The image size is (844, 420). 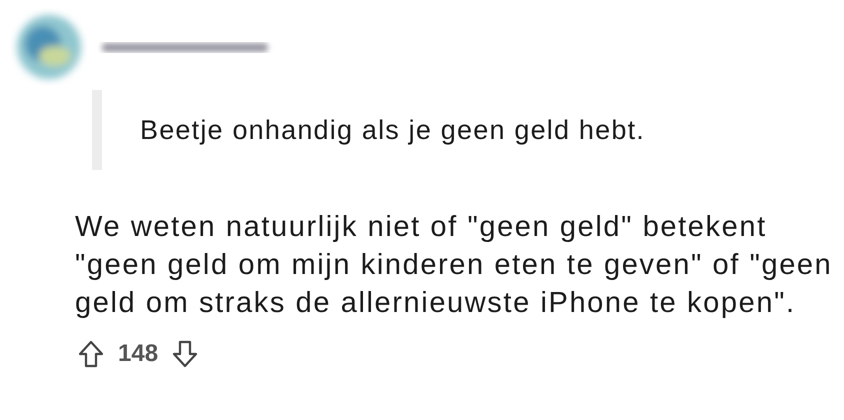 I want to click on downvote-button, so click(x=185, y=354).